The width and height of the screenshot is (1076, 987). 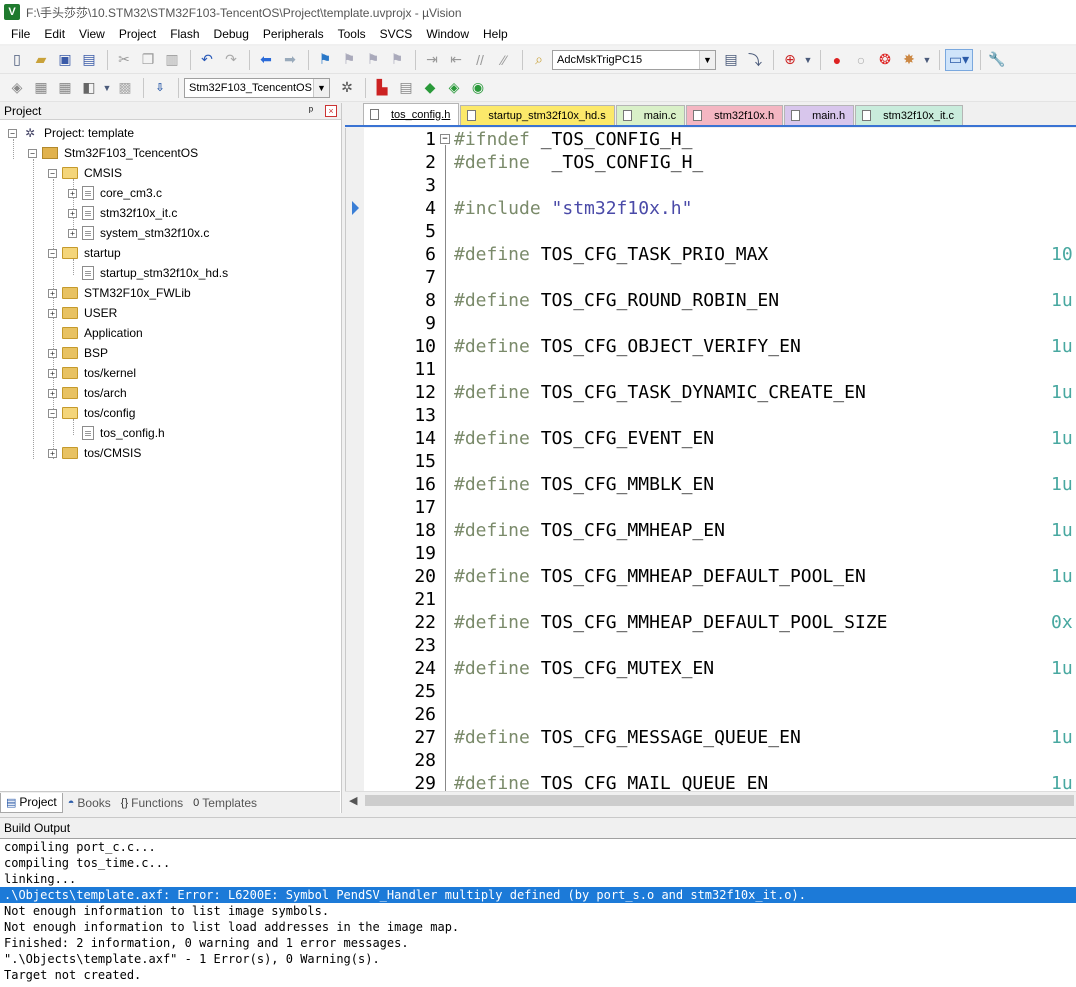 What do you see at coordinates (456, 60) in the screenshot?
I see `unindent-icon: ⇤` at bounding box center [456, 60].